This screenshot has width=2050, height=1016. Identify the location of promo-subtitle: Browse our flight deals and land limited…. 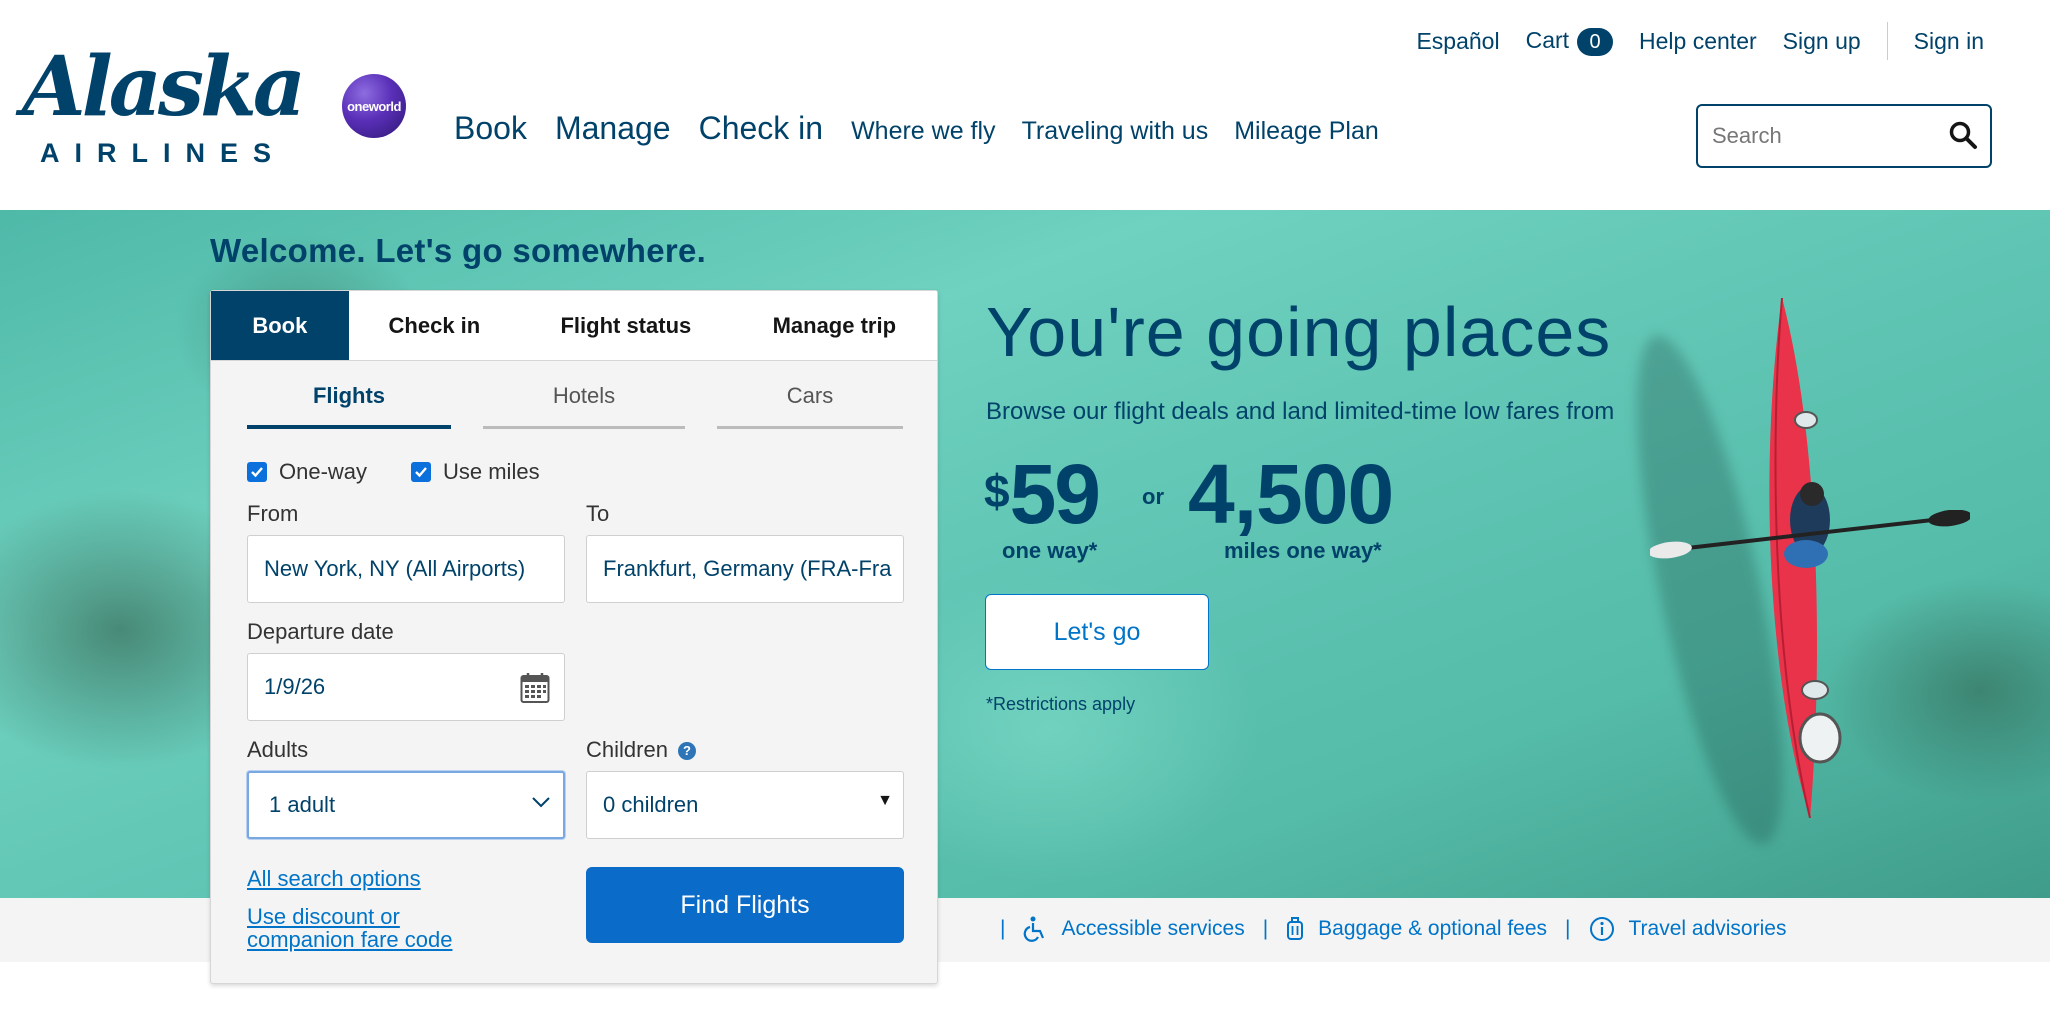
(1300, 411).